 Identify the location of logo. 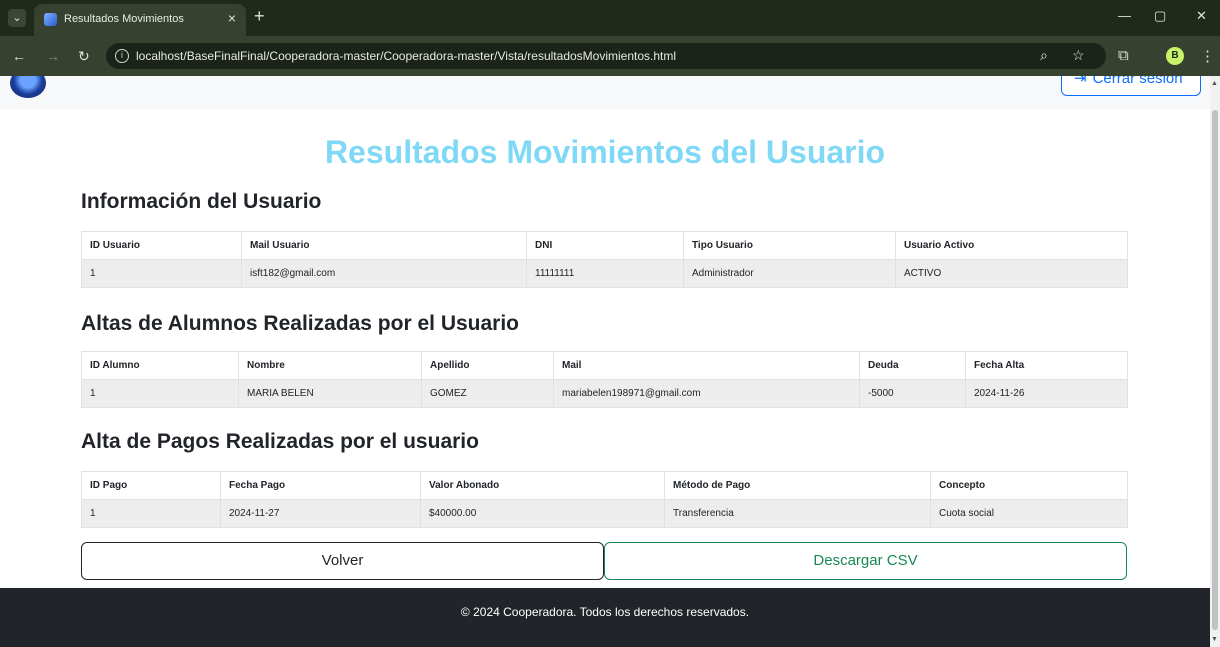
(28, 87).